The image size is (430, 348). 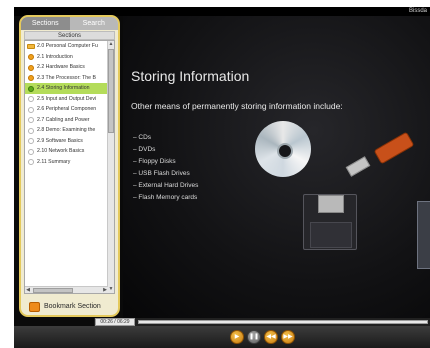 I want to click on section-label: 2.4 Storing Information, so click(x=63, y=88).